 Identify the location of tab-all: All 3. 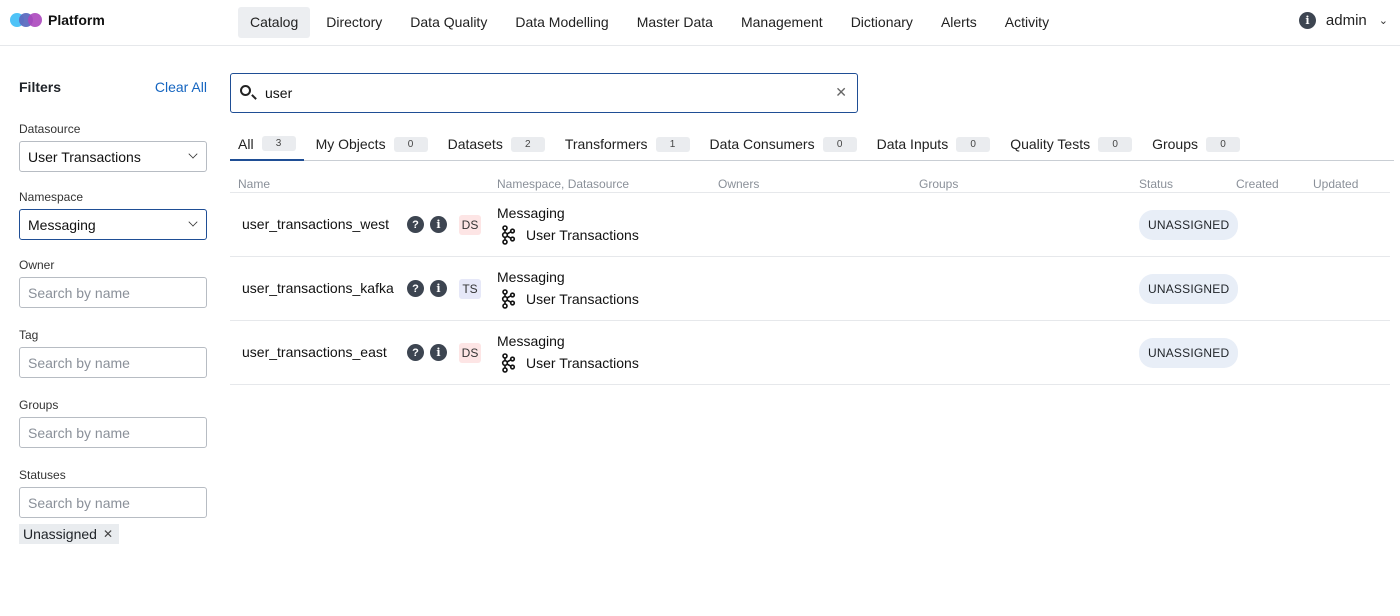
(267, 144).